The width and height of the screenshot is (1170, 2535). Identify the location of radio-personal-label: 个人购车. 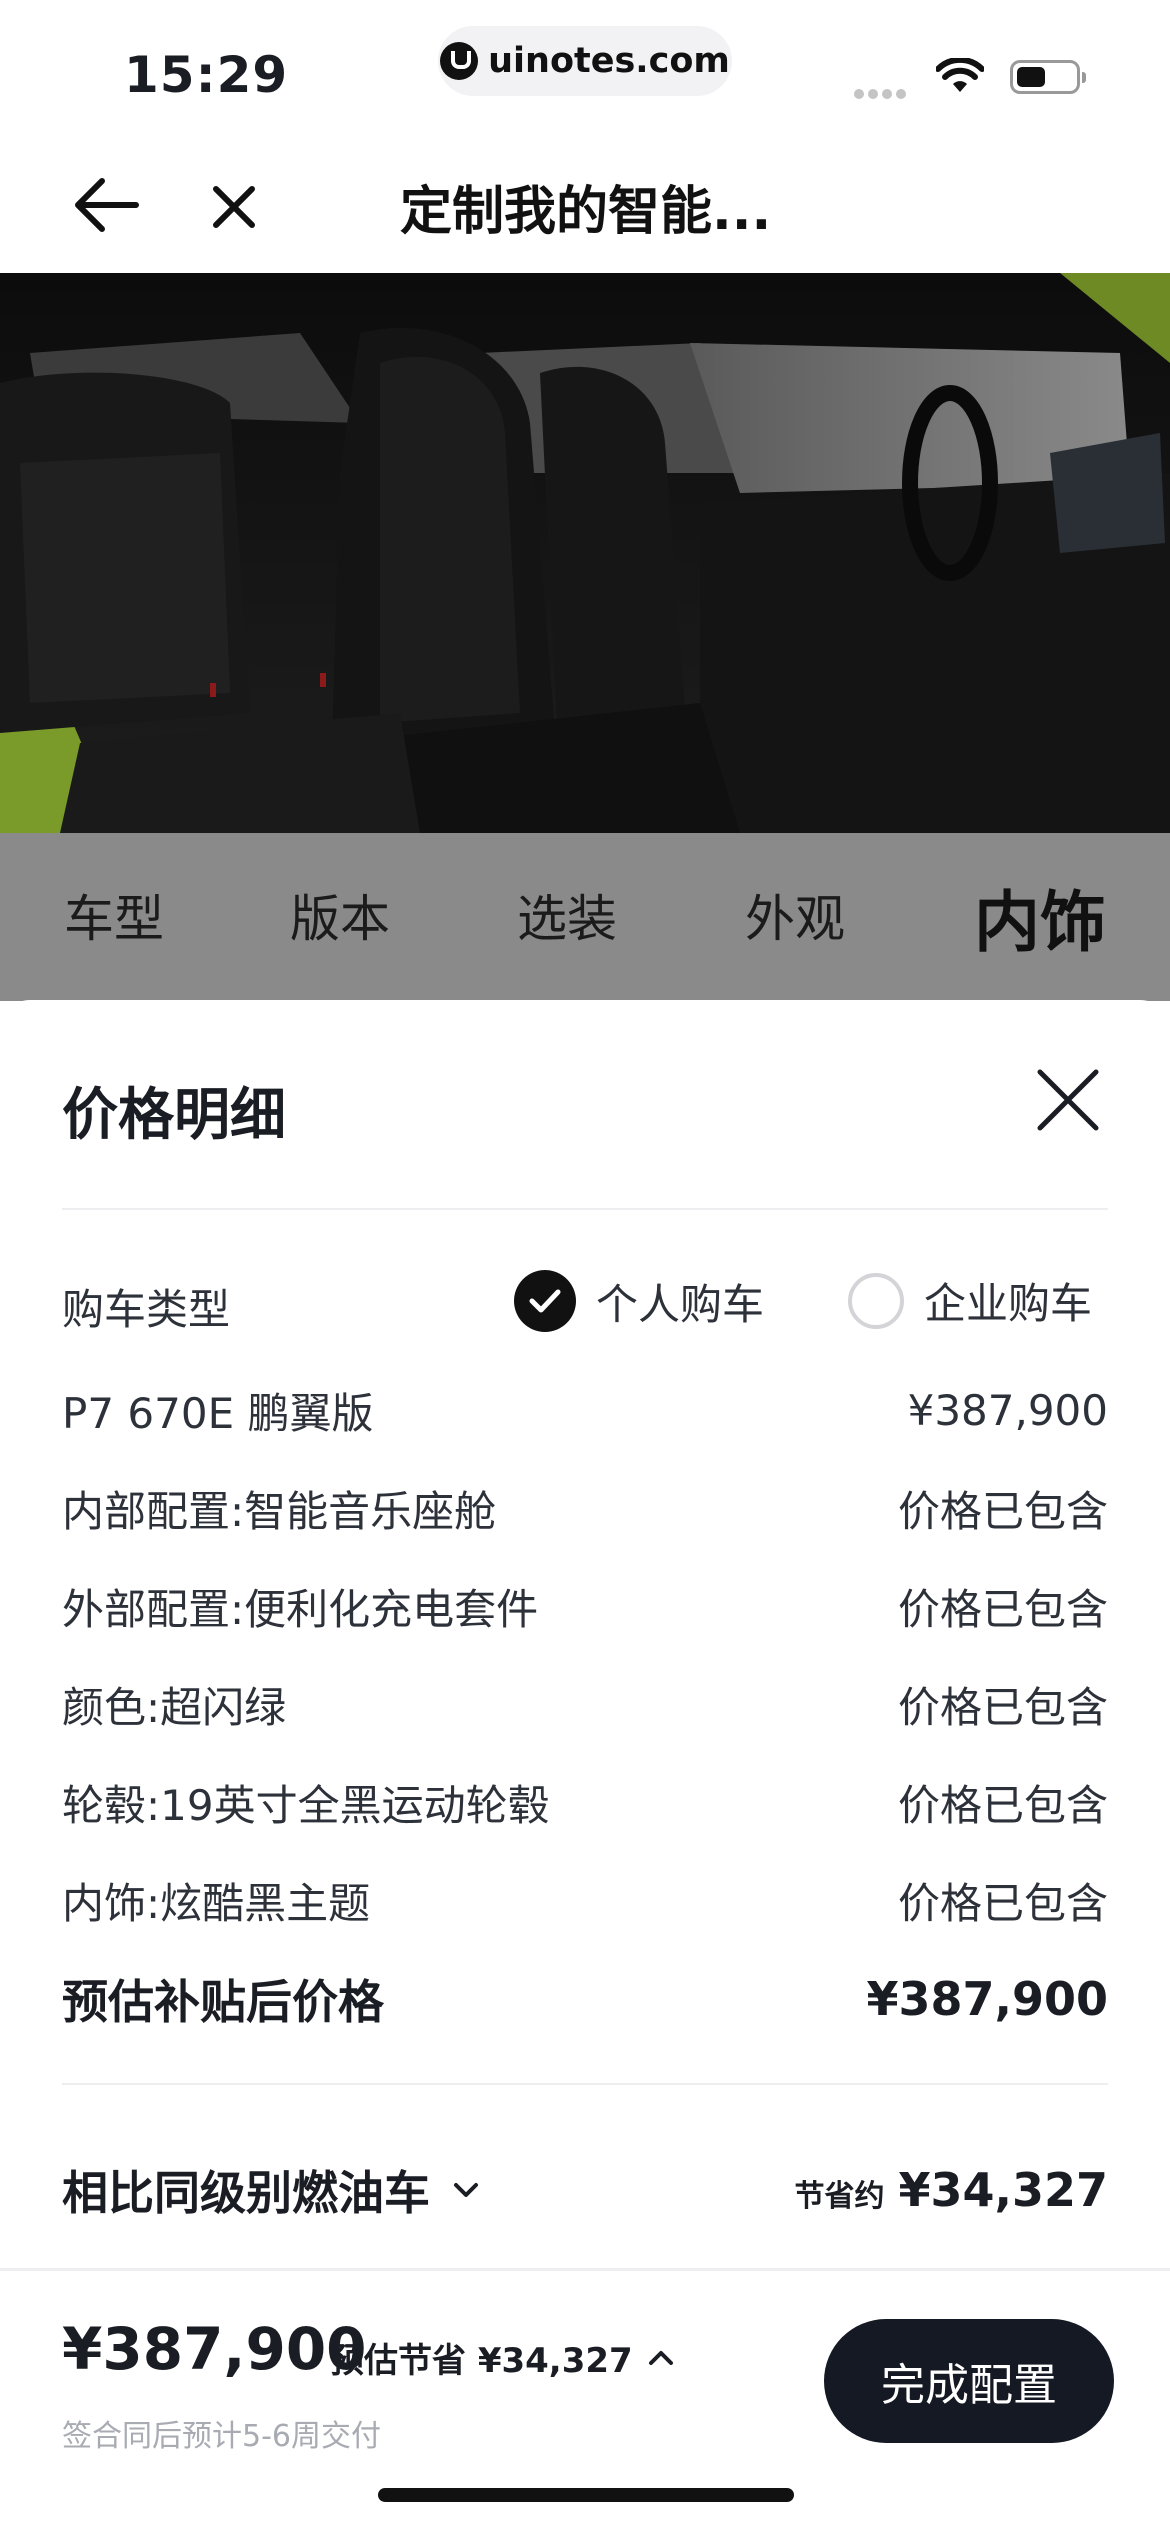
(680, 1304).